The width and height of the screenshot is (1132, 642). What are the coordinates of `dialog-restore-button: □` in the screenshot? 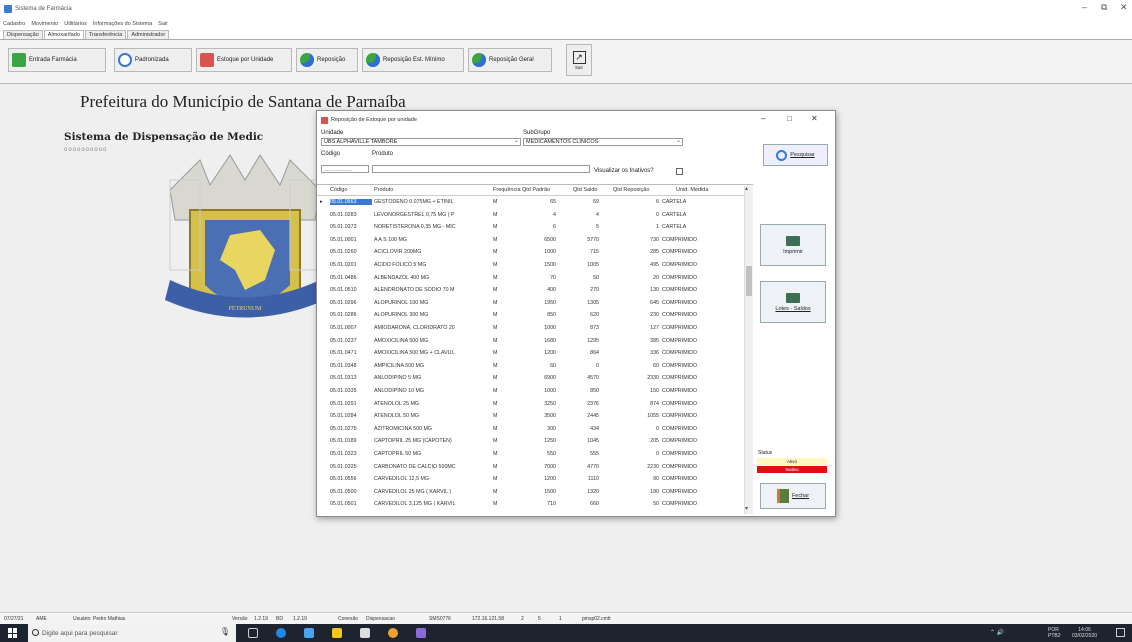 It's located at (789, 118).